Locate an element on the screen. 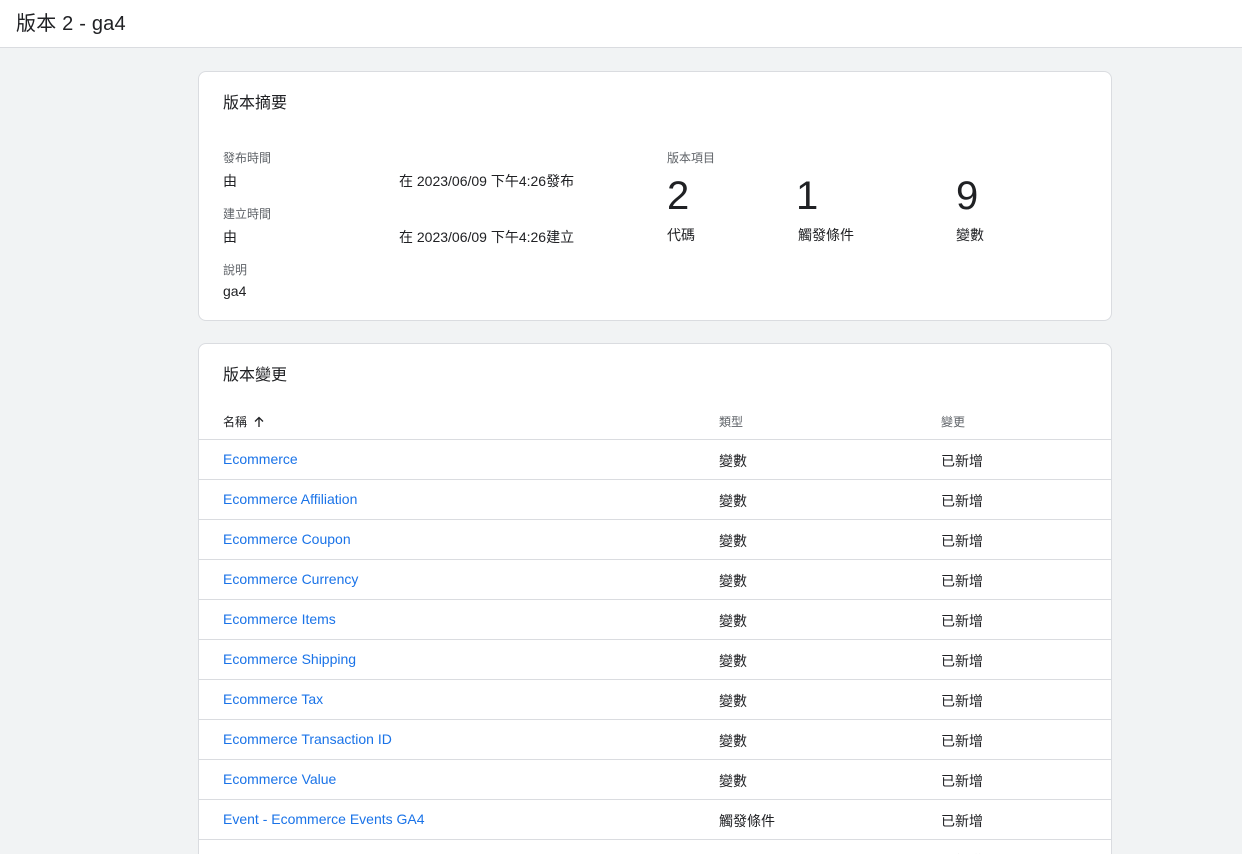 The height and width of the screenshot is (854, 1242). created-value: 在 2023/06/09 下午4:26建立 is located at coordinates (487, 237).